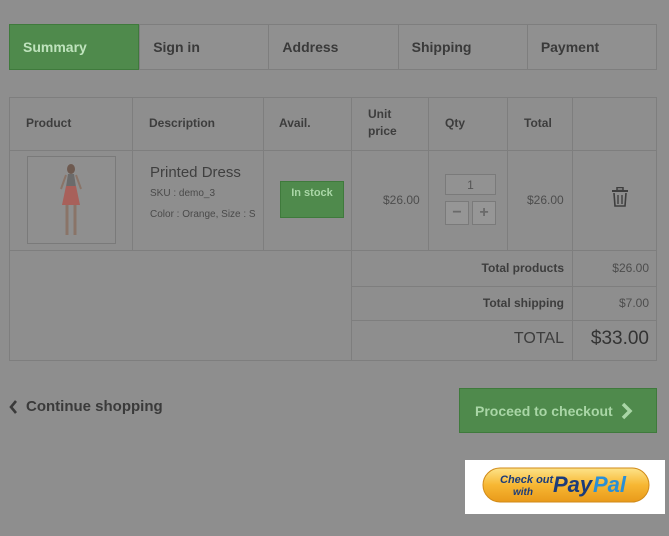 This screenshot has width=669, height=536. Describe the element at coordinates (610, 484) in the screenshot. I see `paypal-brand-pal: Pal` at that location.